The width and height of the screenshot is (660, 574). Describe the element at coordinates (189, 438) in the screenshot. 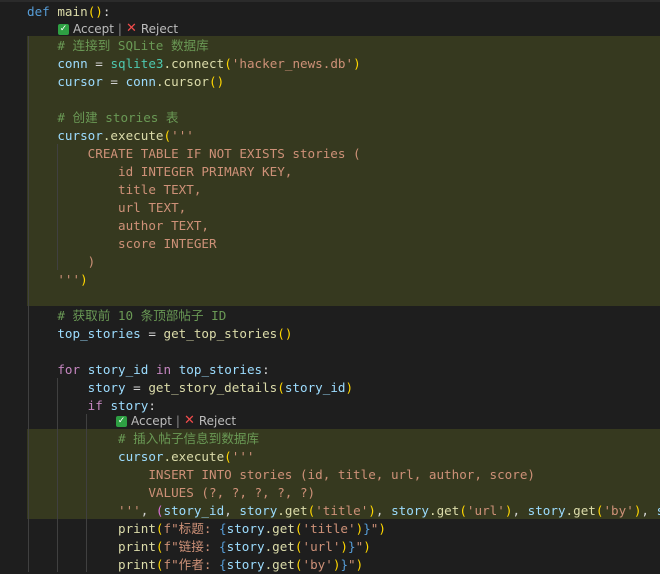

I see `code-line-23: # 插入帖子信息到数据库` at that location.